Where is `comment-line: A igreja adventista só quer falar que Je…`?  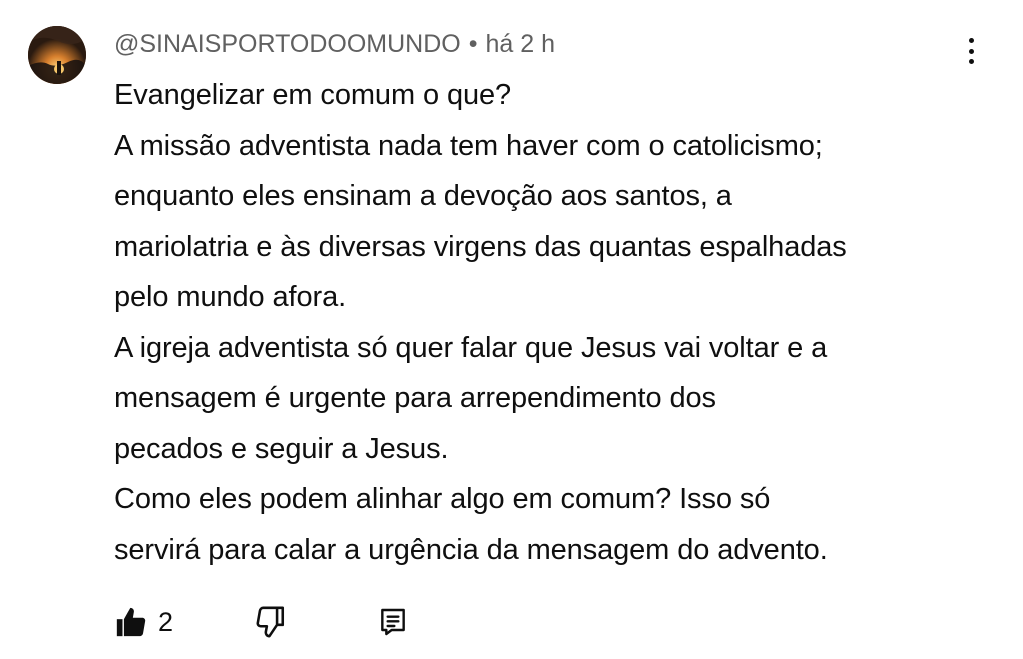 comment-line: A igreja adventista só quer falar que Je… is located at coordinates (471, 347).